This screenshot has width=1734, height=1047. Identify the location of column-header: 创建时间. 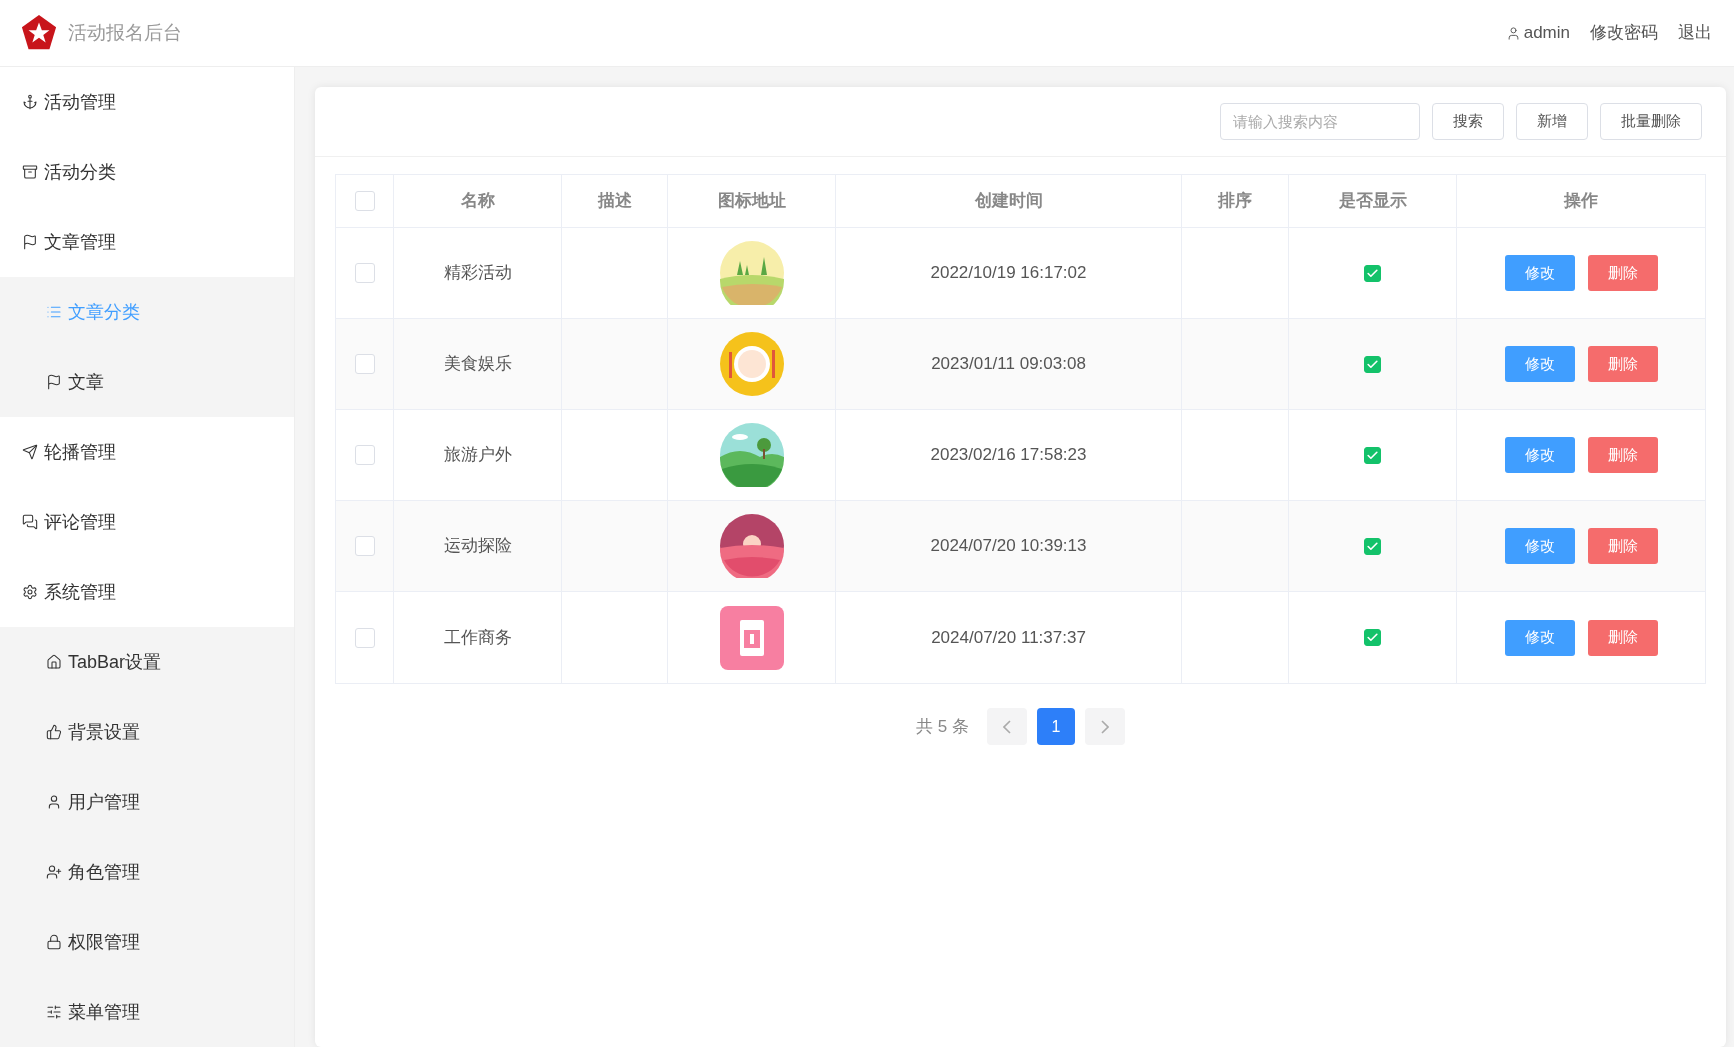
(1008, 201).